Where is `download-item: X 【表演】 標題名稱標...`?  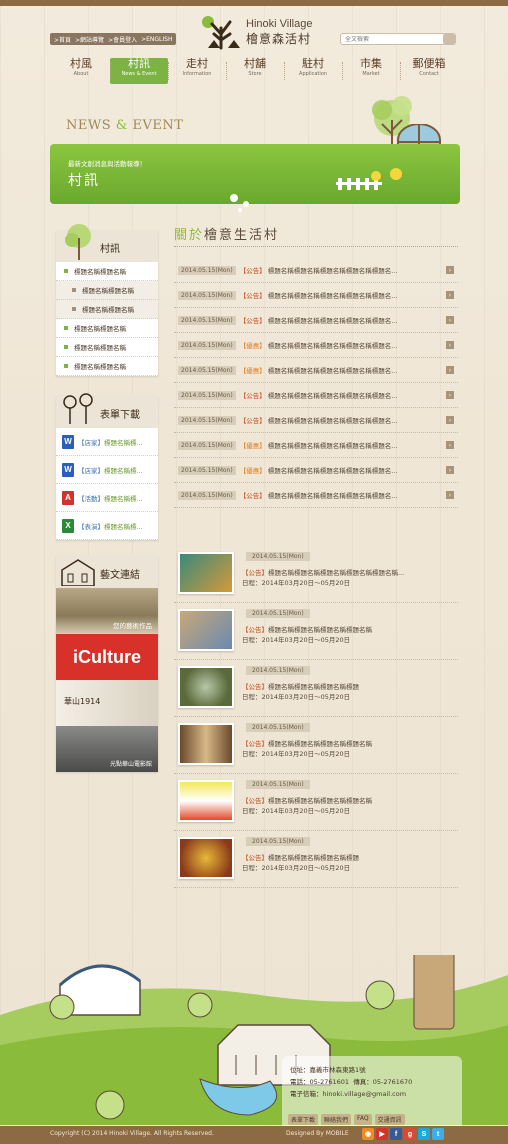 download-item: X 【表演】 標題名稱標... is located at coordinates (107, 526).